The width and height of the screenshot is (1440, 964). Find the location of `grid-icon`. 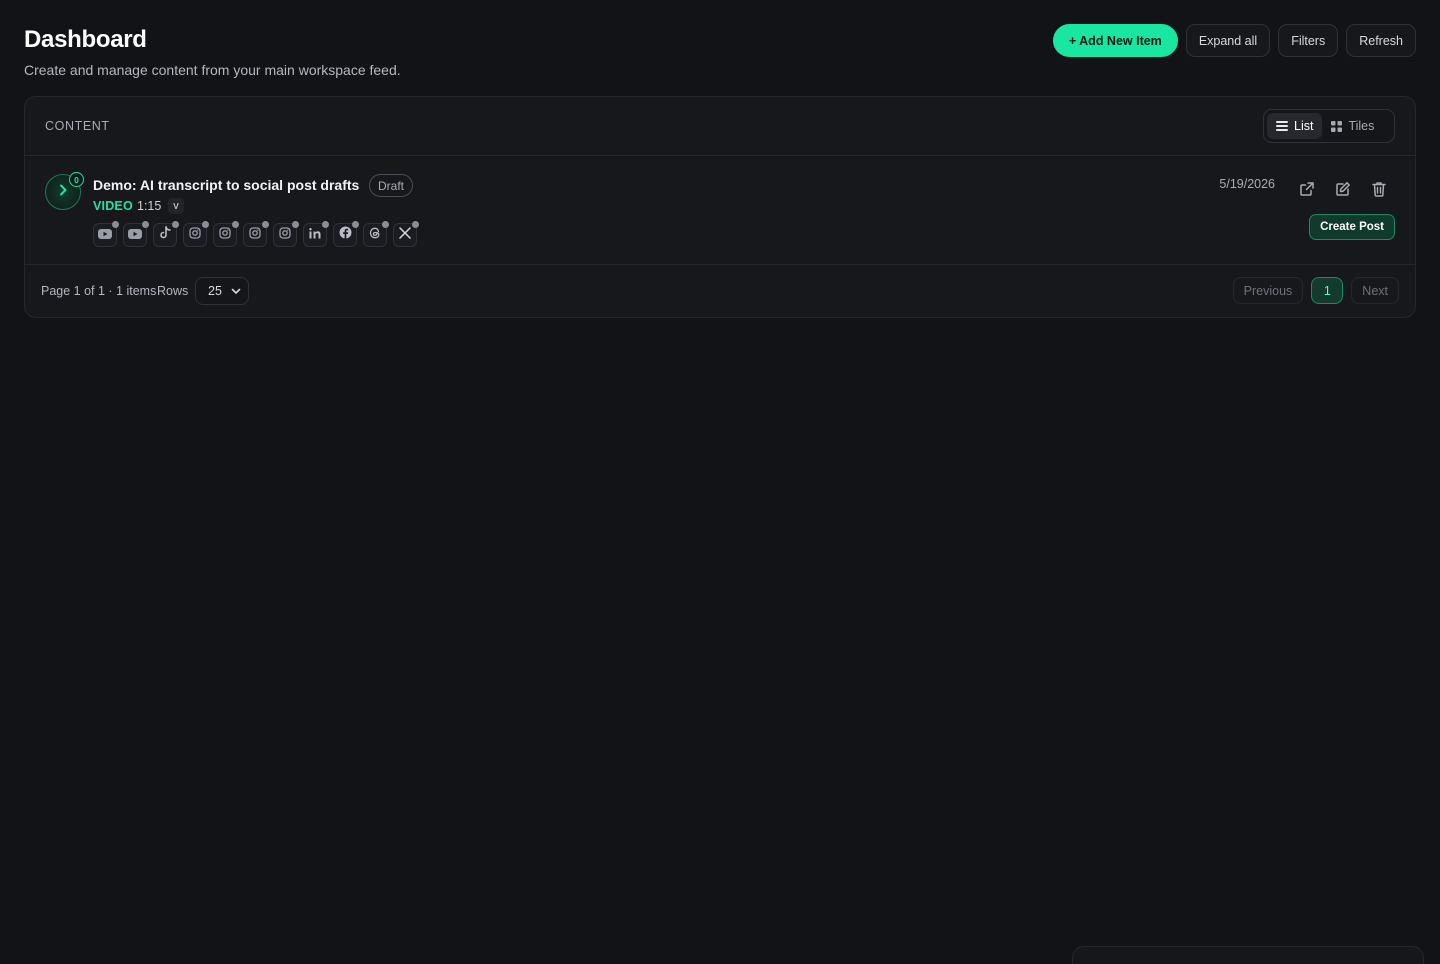

grid-icon is located at coordinates (1337, 126).